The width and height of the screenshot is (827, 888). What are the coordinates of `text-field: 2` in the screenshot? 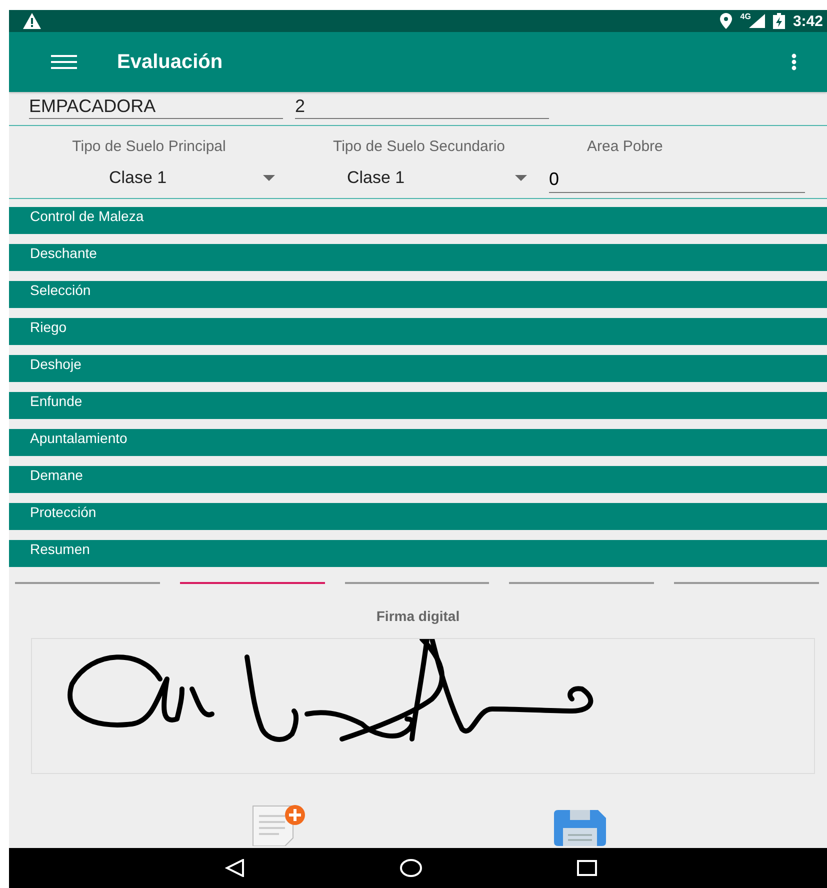 It's located at (422, 107).